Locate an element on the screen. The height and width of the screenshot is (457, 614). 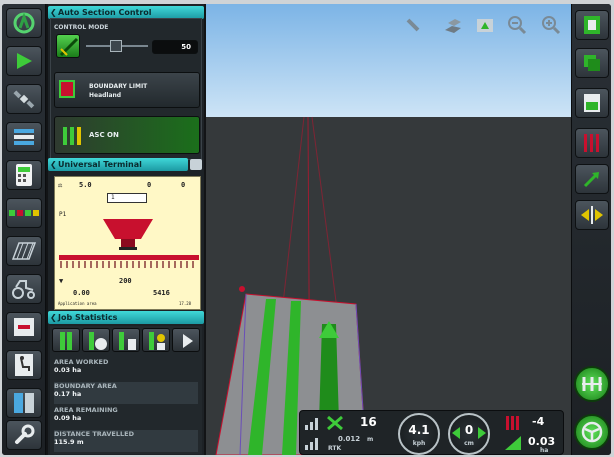
boundary-limit-label: BOUNDARY LIMIT is located at coordinates (118, 86).